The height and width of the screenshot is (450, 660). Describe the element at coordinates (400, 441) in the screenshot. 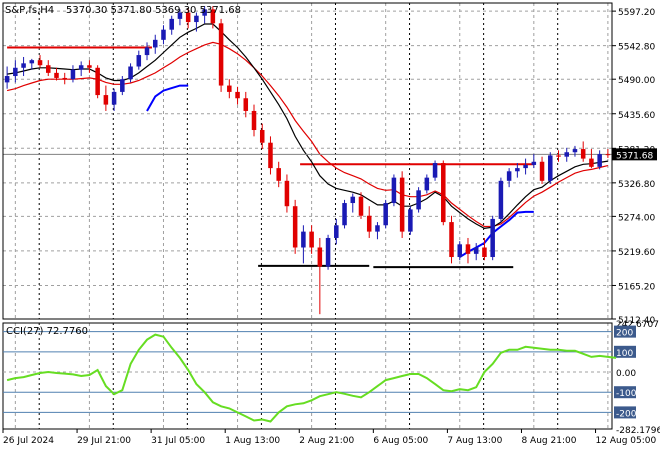

I see `time-tick-label: 6 Aug 05:00` at that location.